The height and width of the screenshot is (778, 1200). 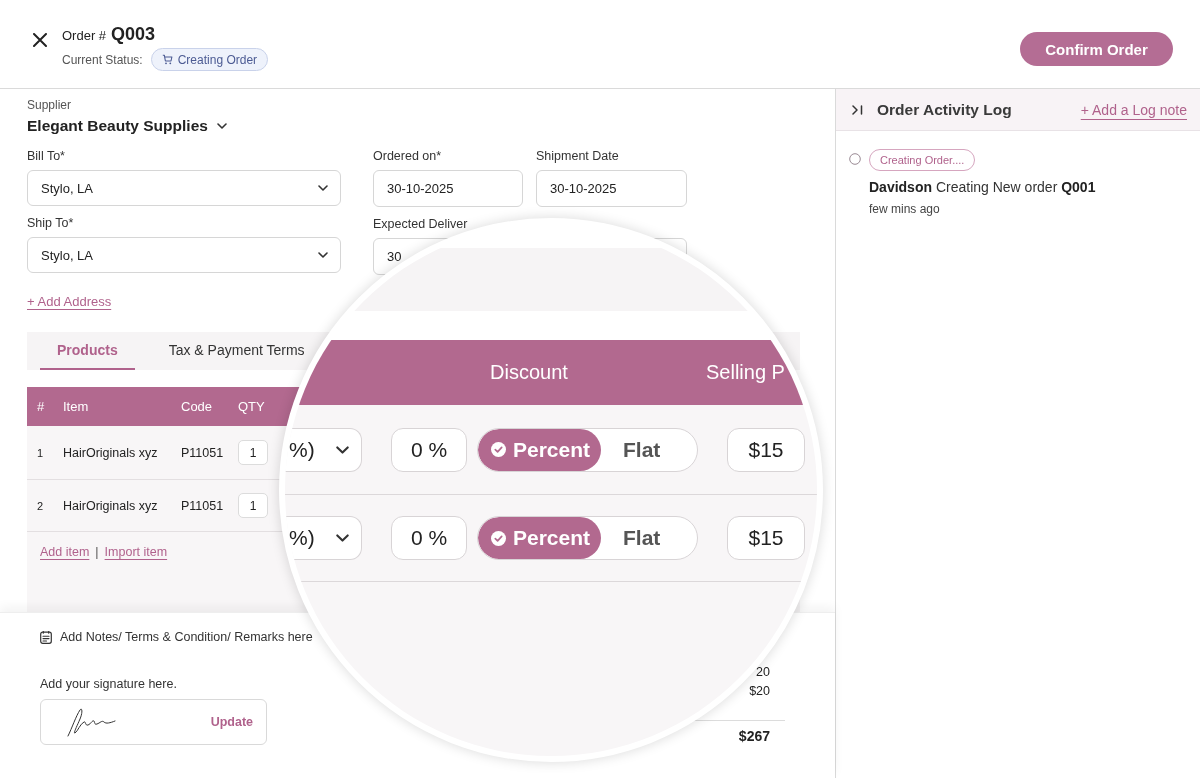 I want to click on field-label: Expected Deliver, so click(x=420, y=224).